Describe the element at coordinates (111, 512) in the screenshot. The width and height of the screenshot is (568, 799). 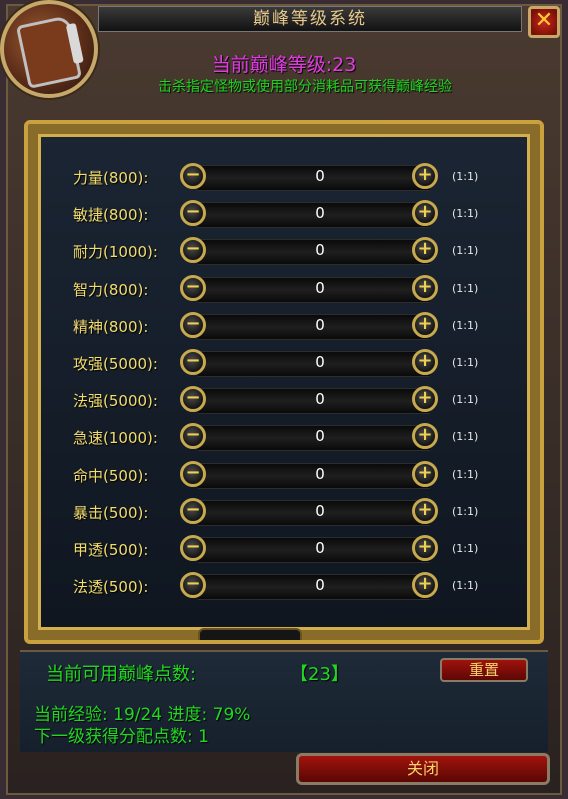
I see `stat-label: 暴击(500):` at that location.